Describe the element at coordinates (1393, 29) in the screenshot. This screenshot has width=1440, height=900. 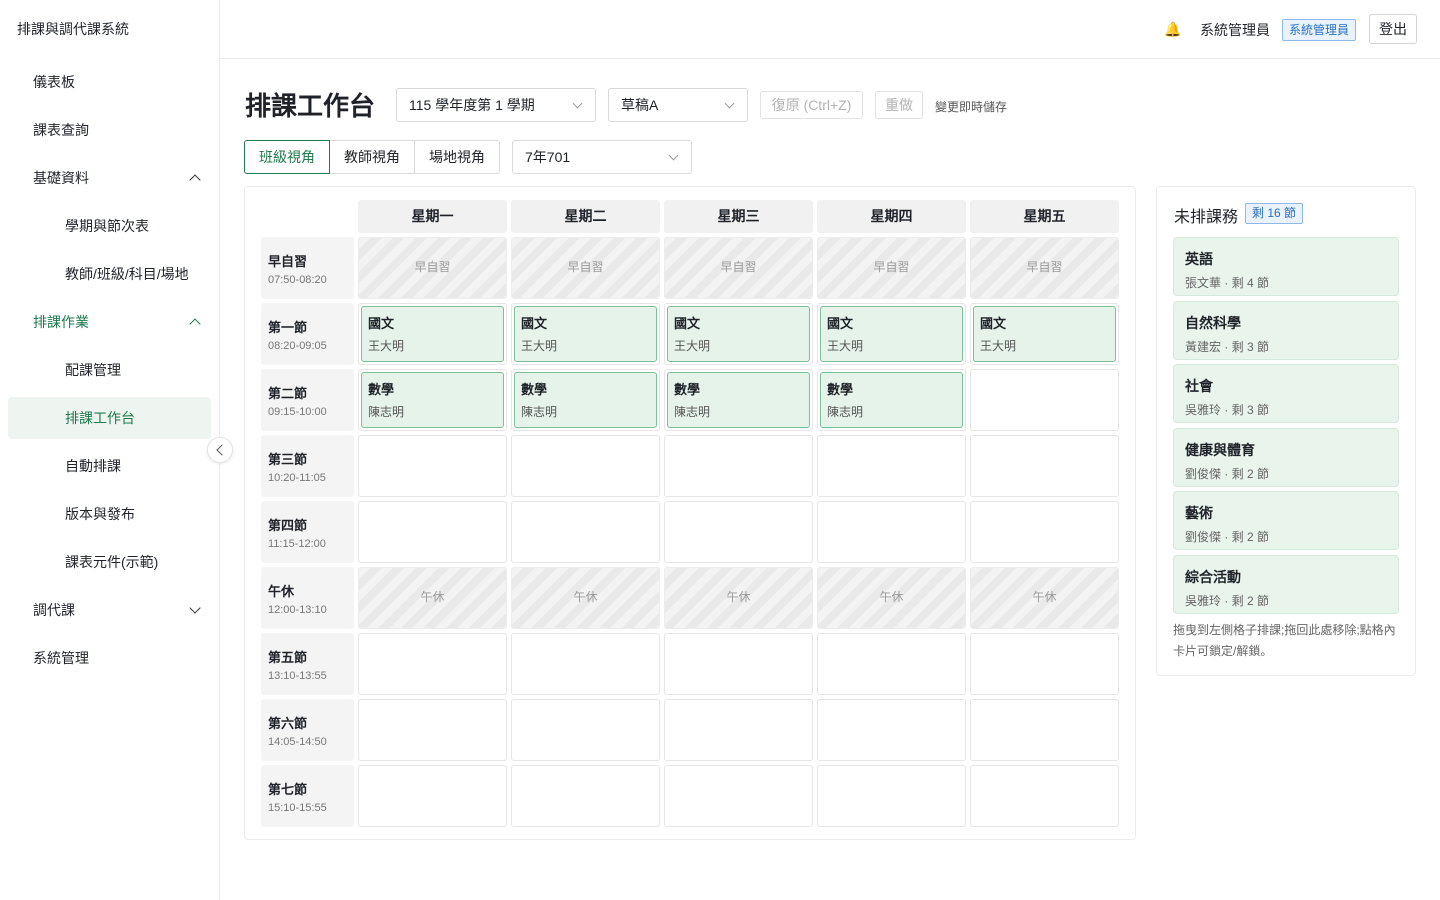
I see `logout-button: 登出` at that location.